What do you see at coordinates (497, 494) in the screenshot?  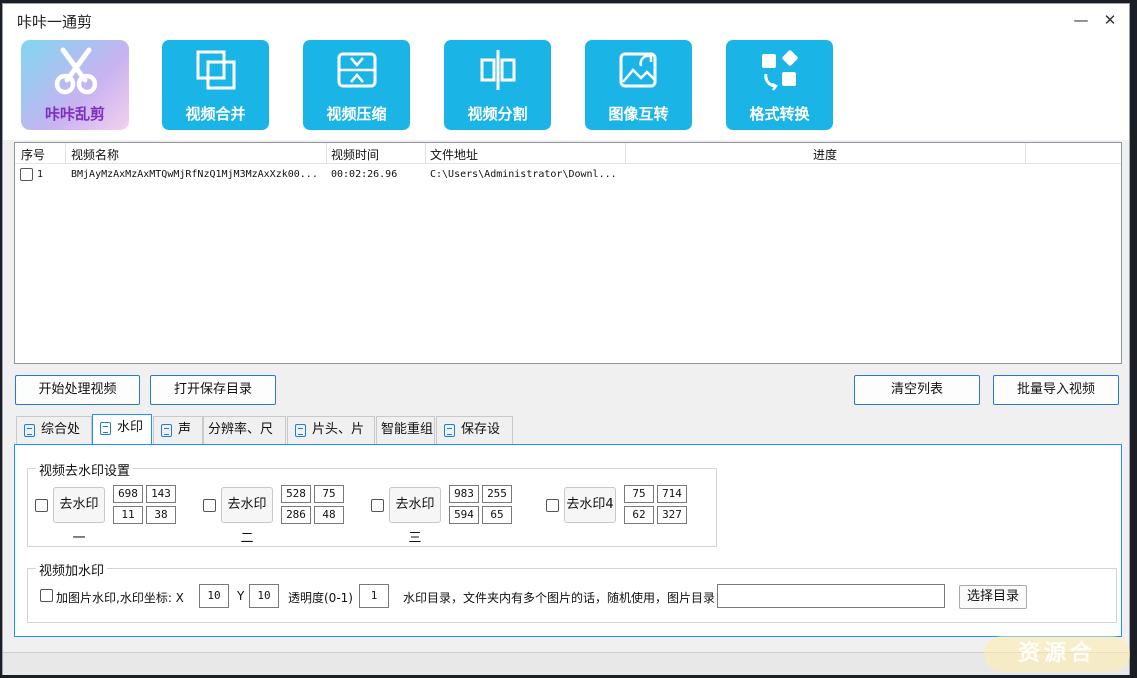 I see `watermark-3-y: 255` at bounding box center [497, 494].